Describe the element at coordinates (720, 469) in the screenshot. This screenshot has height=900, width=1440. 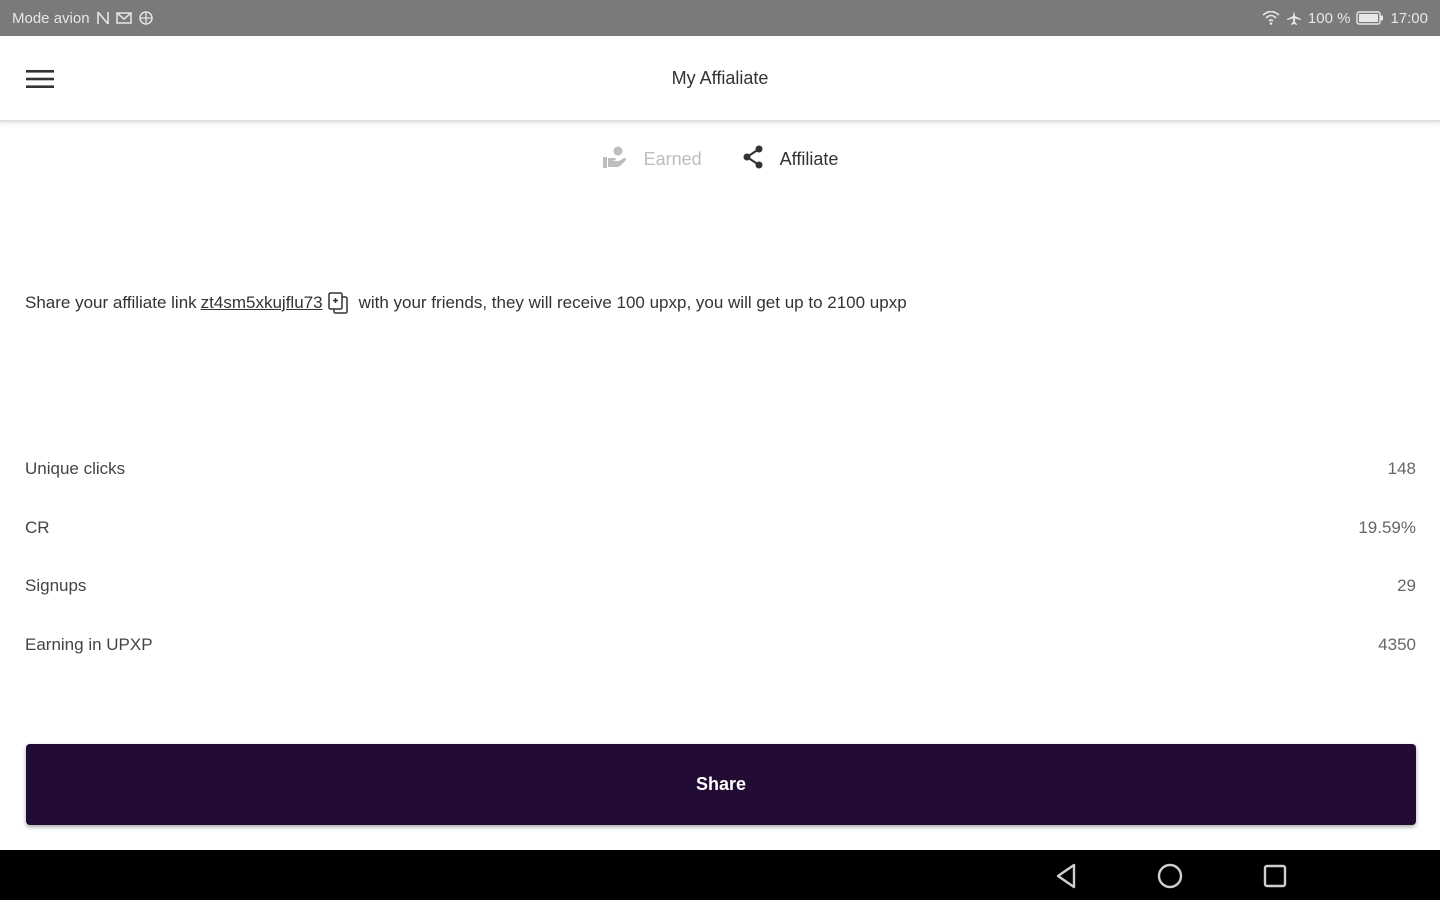
I see `stat-row-unique-clicks: Unique clicks 148` at that location.